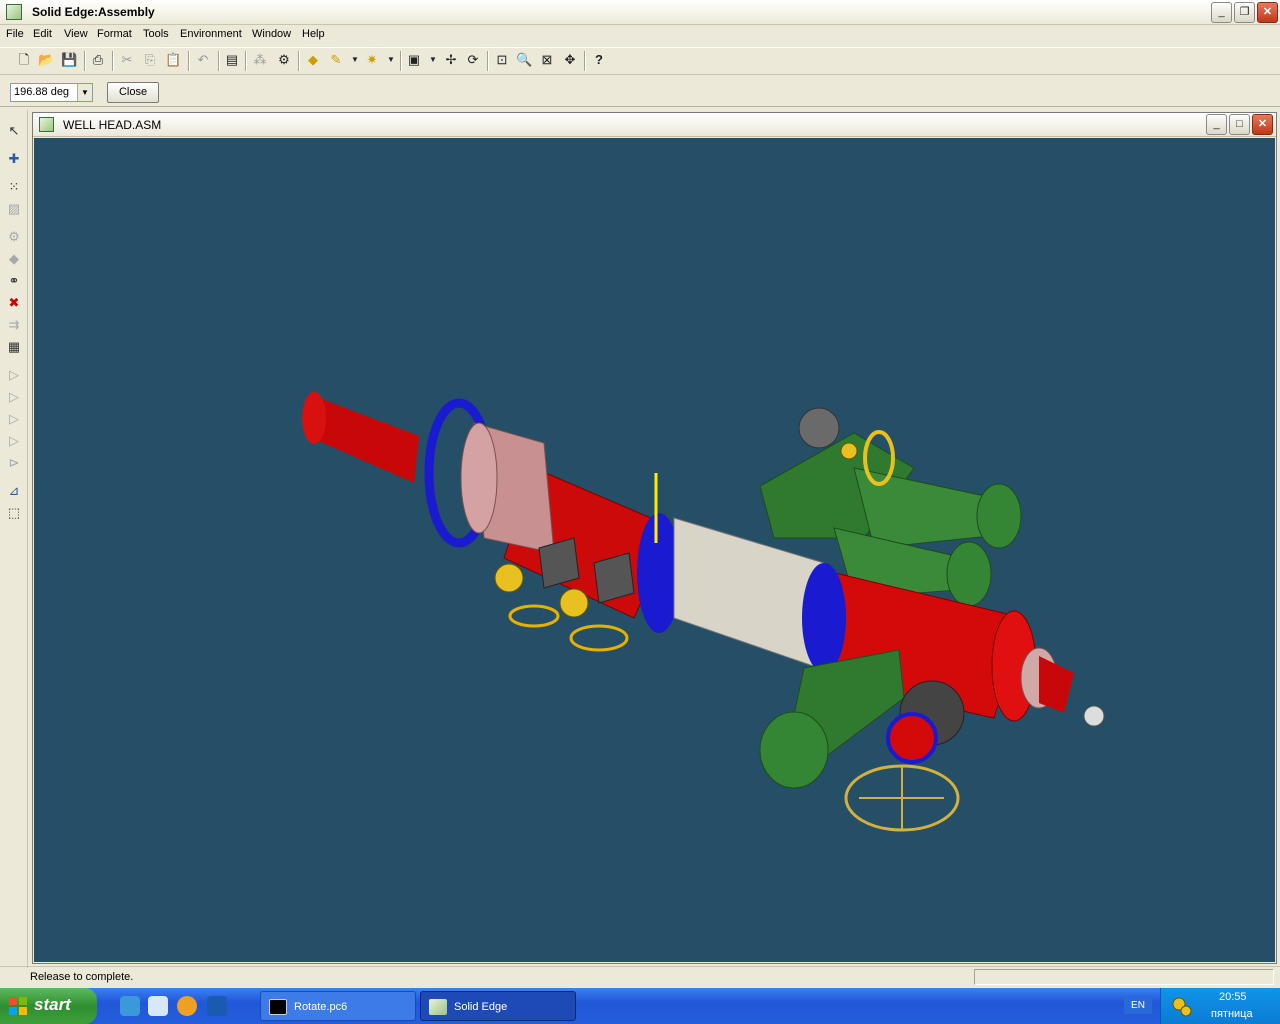 The width and height of the screenshot is (1280, 1024). Describe the element at coordinates (547, 60) in the screenshot. I see `fit-icon: ⊠` at that location.